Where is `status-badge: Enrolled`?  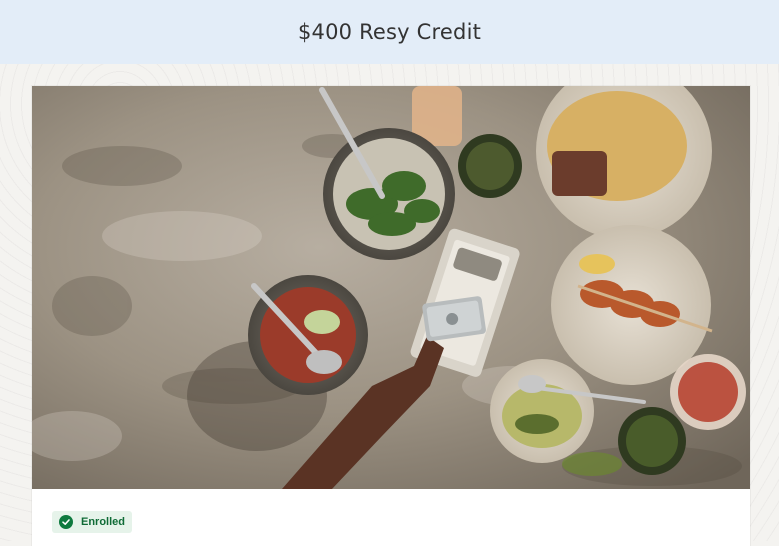 status-badge: Enrolled is located at coordinates (92, 522).